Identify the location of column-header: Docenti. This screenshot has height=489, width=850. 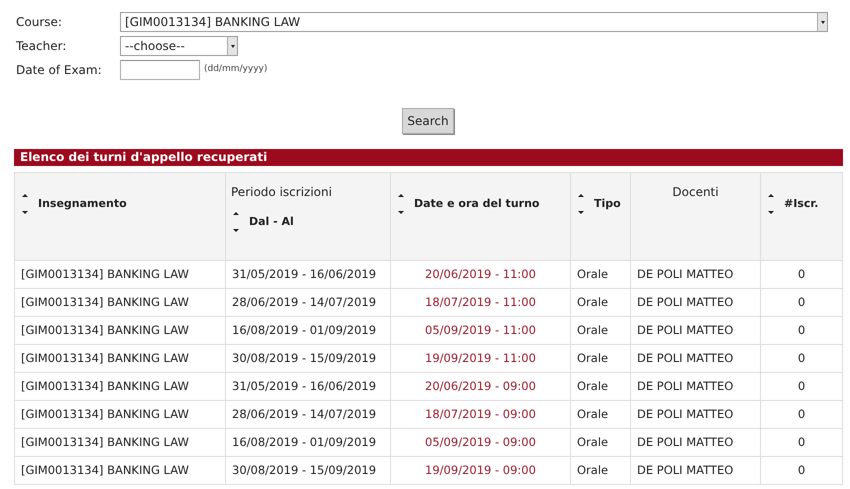
(695, 192).